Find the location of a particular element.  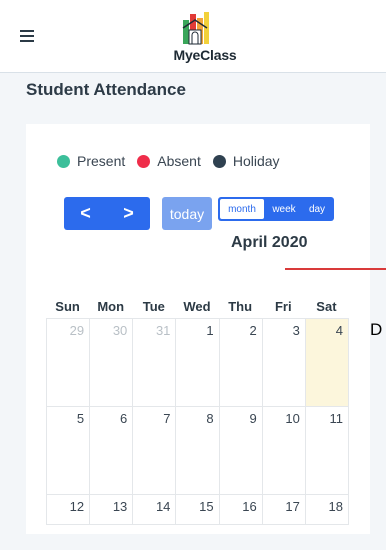

day-number: 2 is located at coordinates (253, 330).